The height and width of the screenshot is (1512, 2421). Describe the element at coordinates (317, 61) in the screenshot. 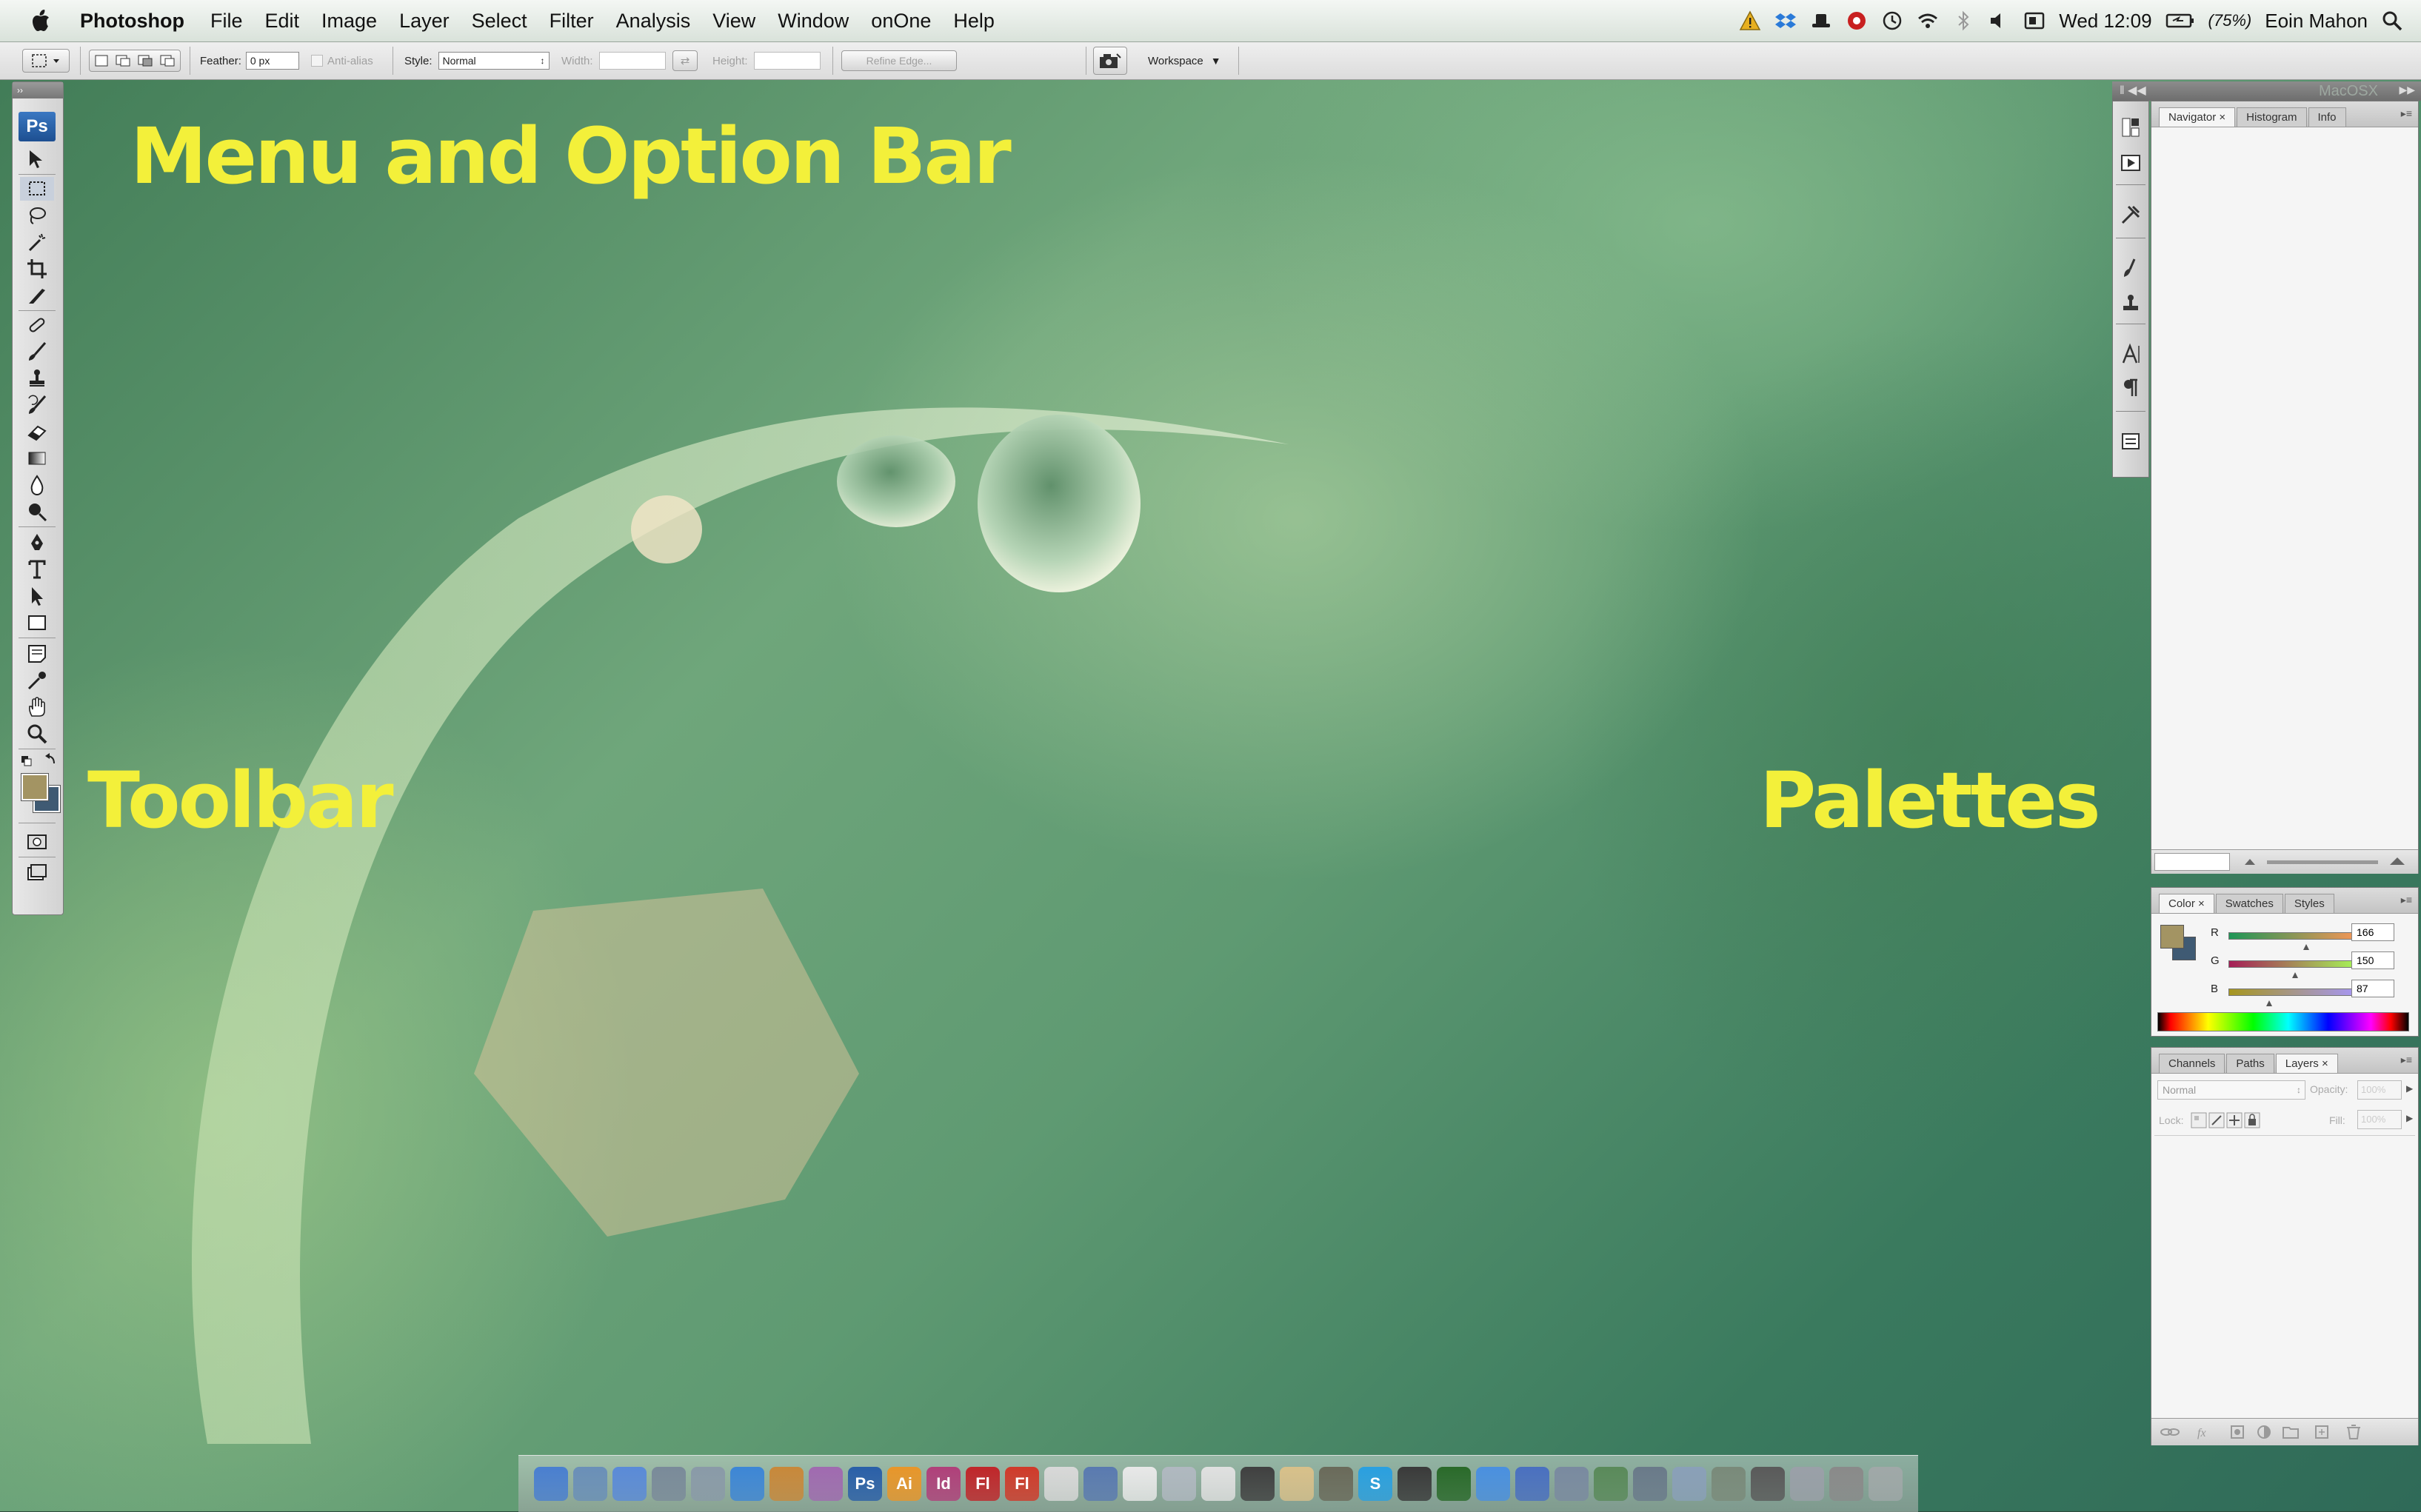

I see `antialias-checkbox` at that location.